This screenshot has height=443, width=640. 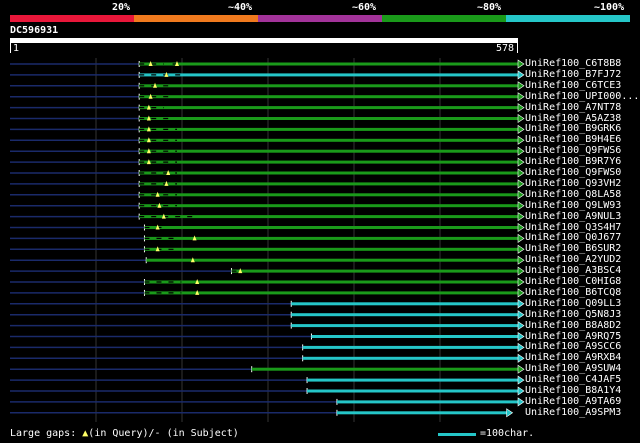 I want to click on hit-name-link: UniRef100_Q93VH2, so click(x=573, y=183).